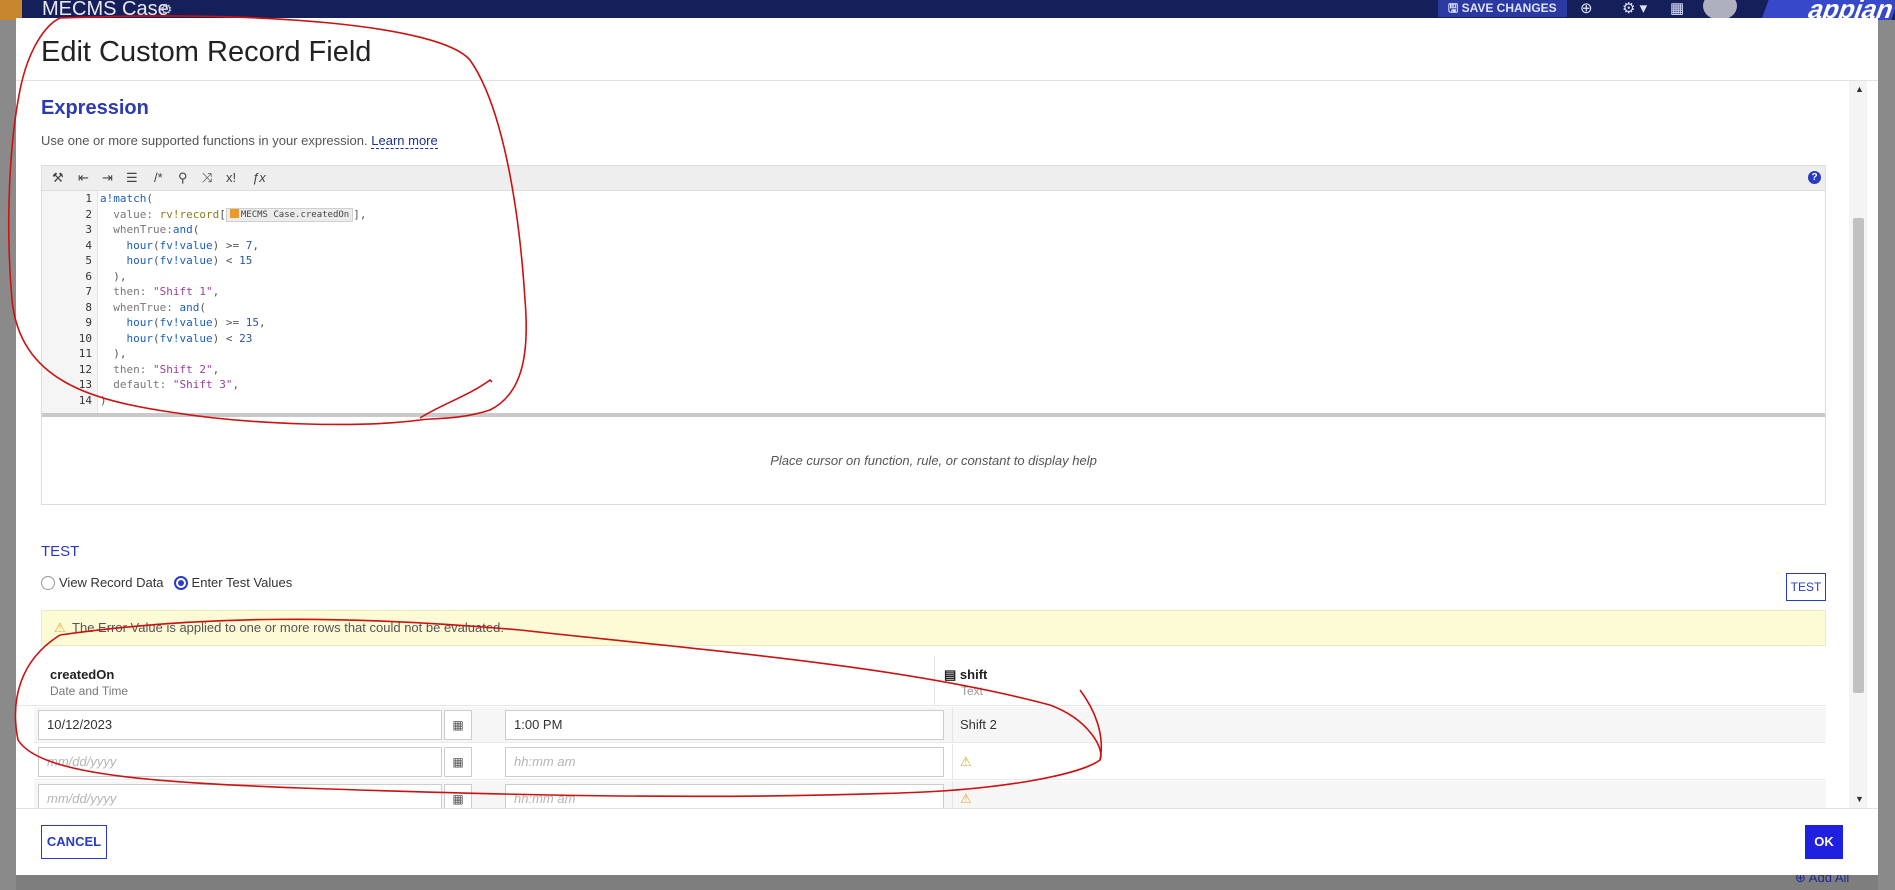  What do you see at coordinates (60, 551) in the screenshot?
I see `test-section-title: TEST` at bounding box center [60, 551].